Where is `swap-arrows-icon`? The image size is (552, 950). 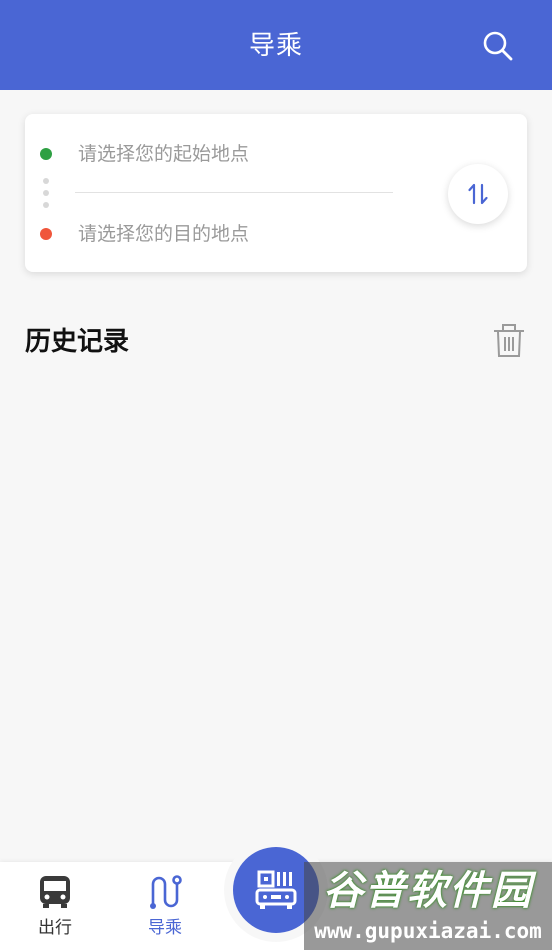 swap-arrows-icon is located at coordinates (478, 194).